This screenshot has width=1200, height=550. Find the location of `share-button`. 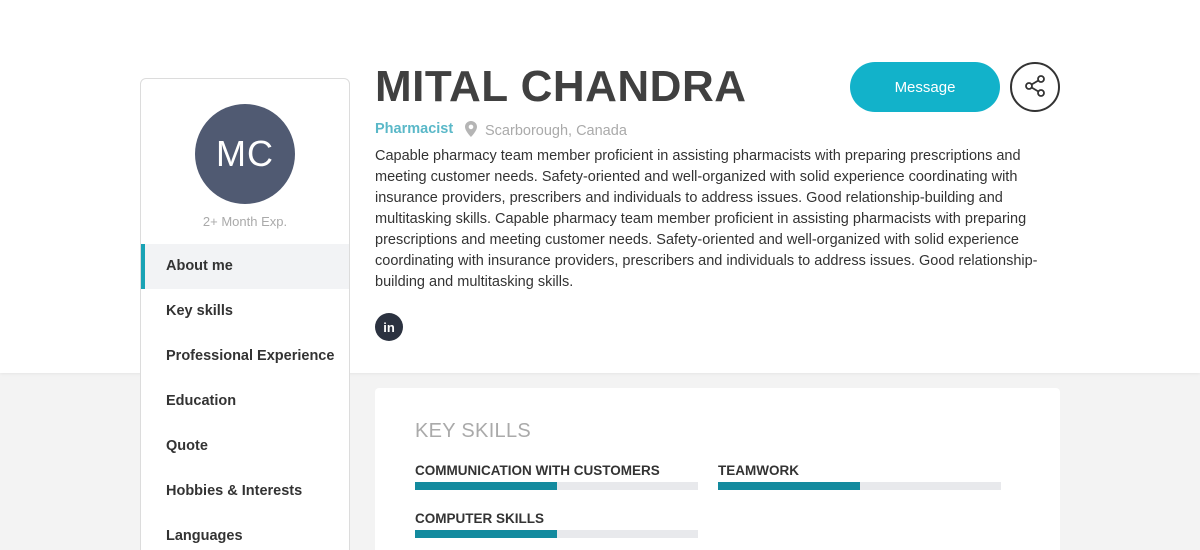

share-button is located at coordinates (1035, 87).